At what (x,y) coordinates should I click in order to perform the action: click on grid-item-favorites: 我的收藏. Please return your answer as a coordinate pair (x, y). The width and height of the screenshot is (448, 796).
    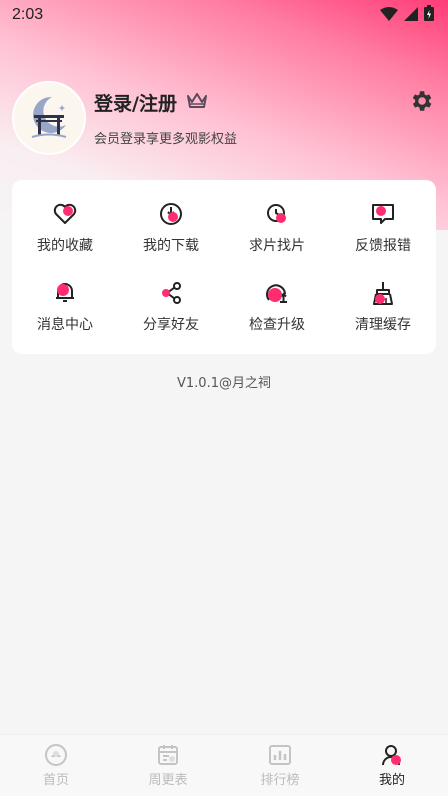
    Looking at the image, I should click on (65, 227).